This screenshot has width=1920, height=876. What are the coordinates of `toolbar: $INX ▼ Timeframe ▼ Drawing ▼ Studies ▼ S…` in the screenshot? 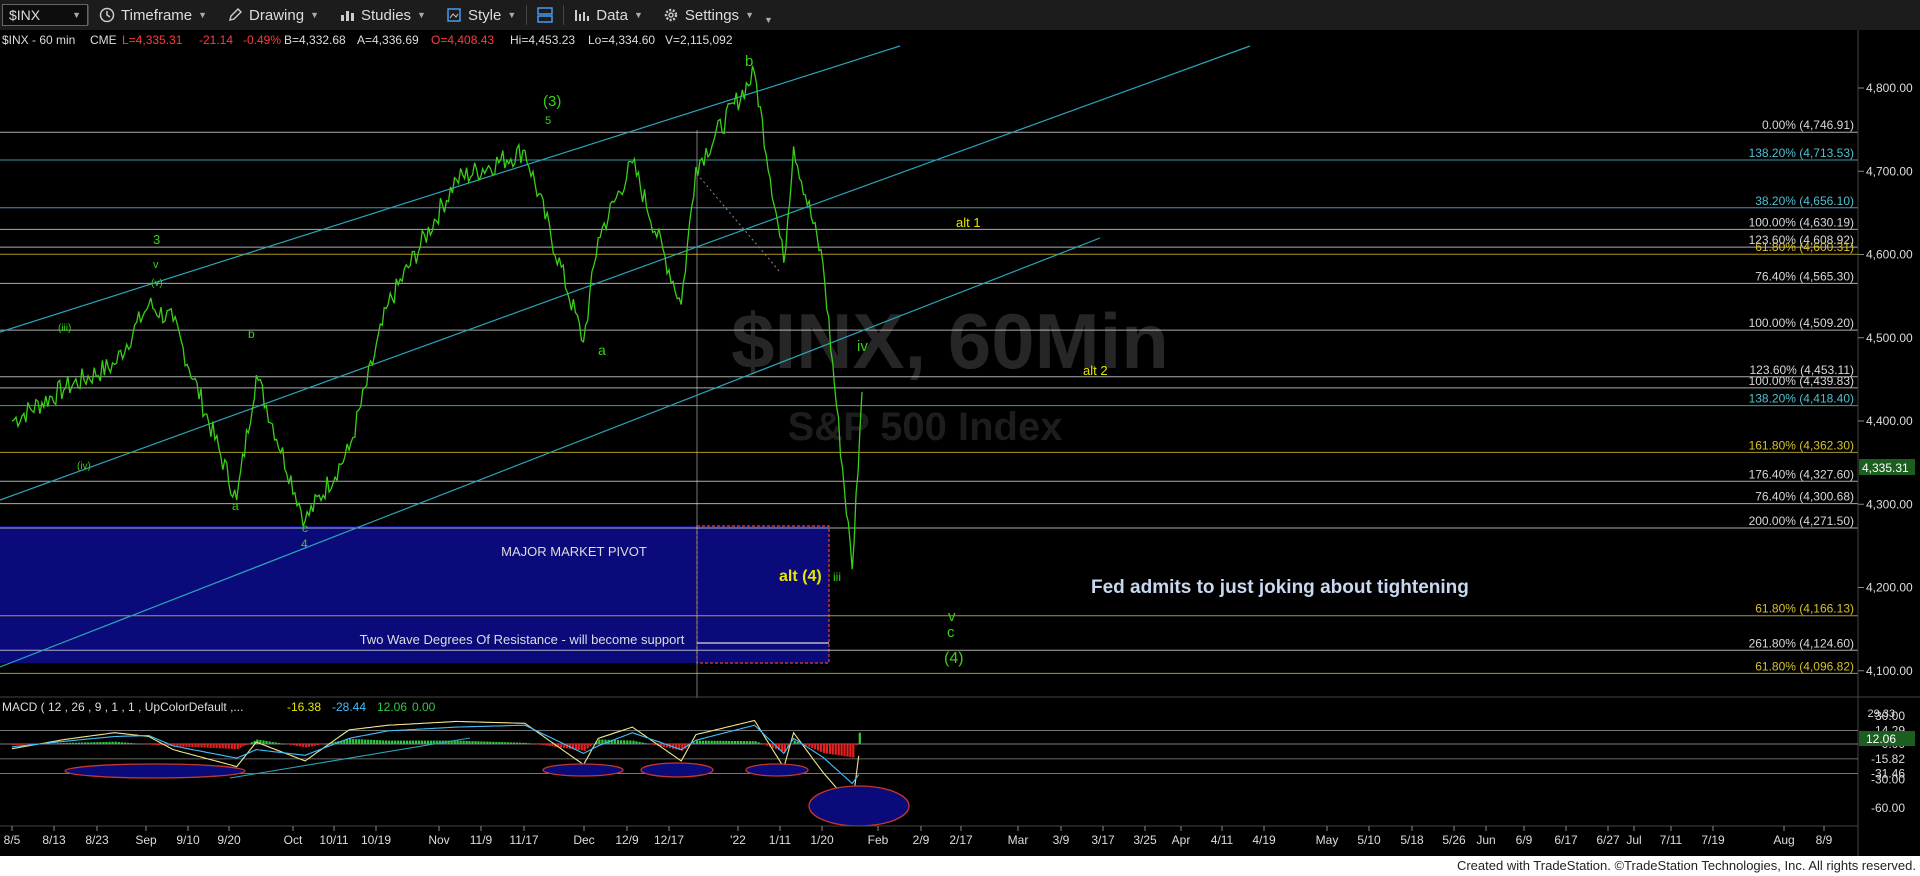 It's located at (960, 15).